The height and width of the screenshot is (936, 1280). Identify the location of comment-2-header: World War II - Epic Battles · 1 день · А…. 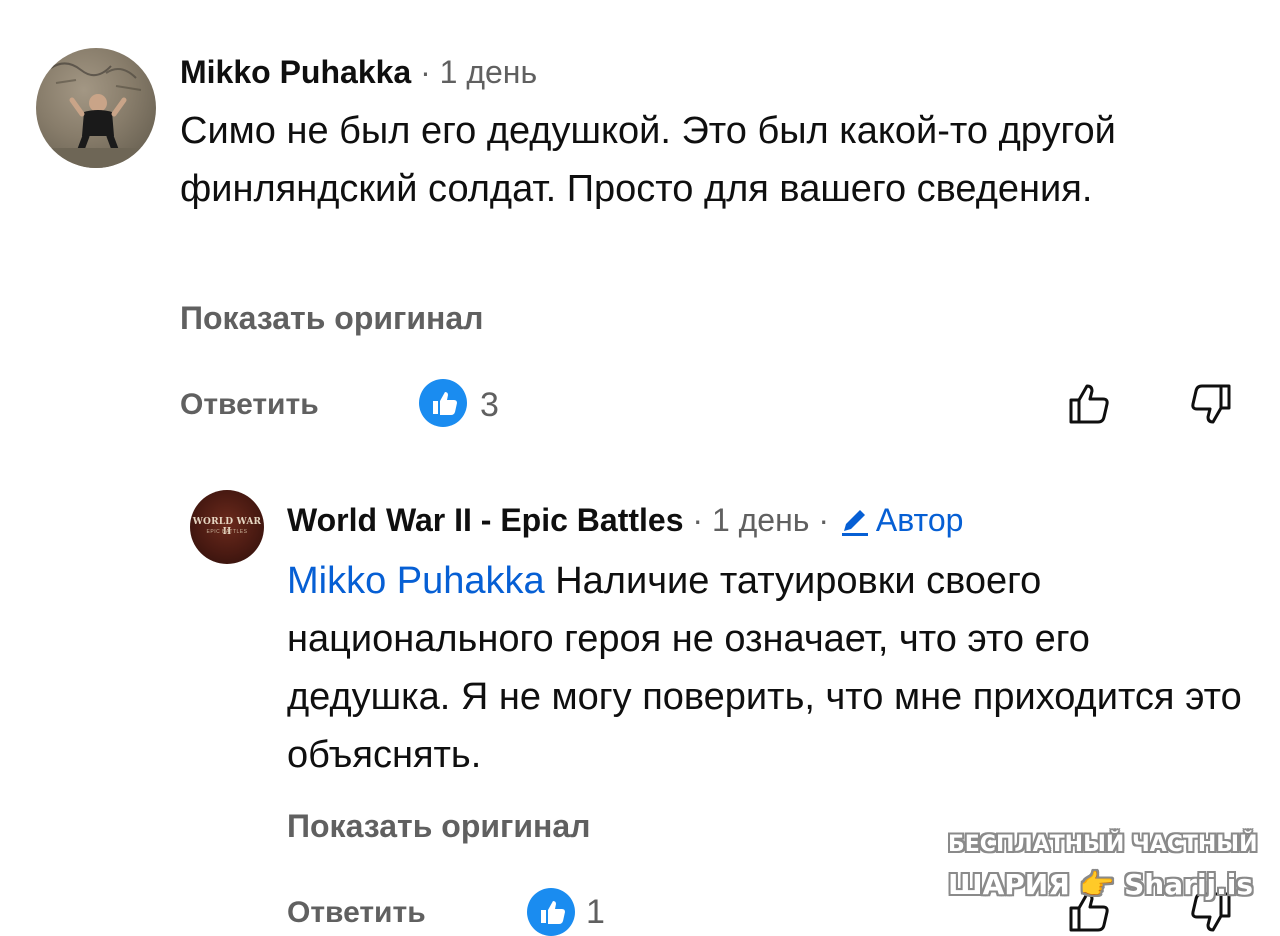
(625, 520).